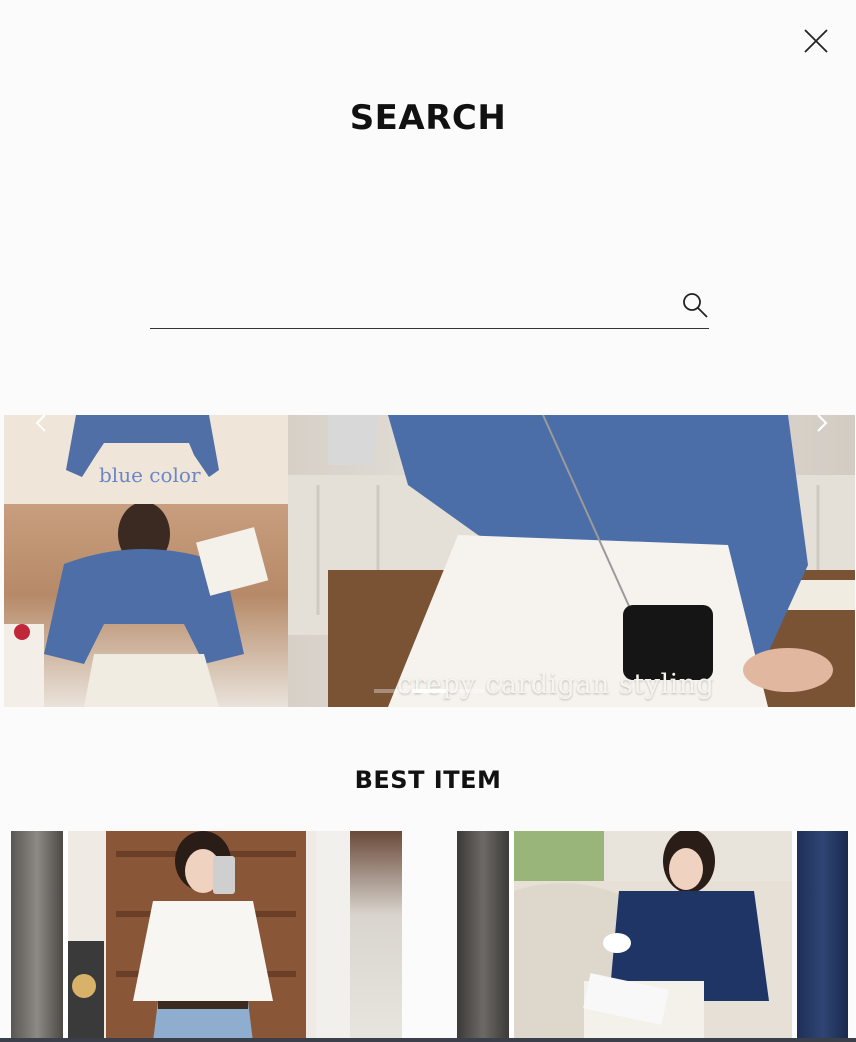 The height and width of the screenshot is (1042, 856). Describe the element at coordinates (410, 305) in the screenshot. I see `search-input` at that location.